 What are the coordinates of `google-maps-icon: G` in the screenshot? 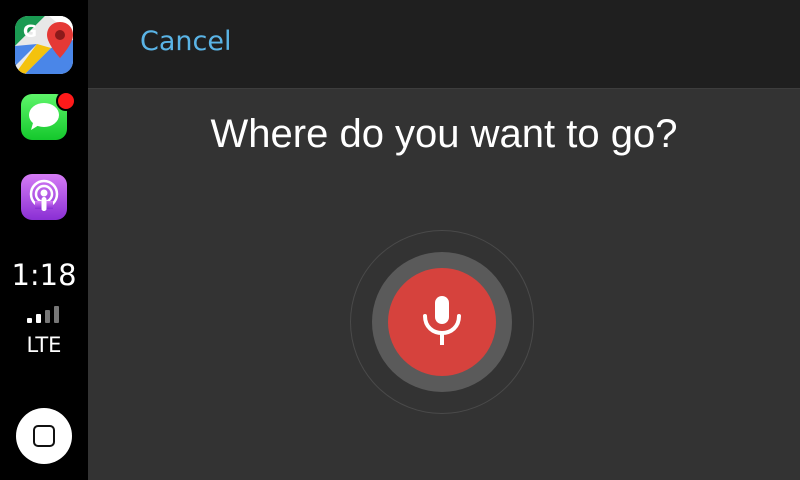 It's located at (44, 45).